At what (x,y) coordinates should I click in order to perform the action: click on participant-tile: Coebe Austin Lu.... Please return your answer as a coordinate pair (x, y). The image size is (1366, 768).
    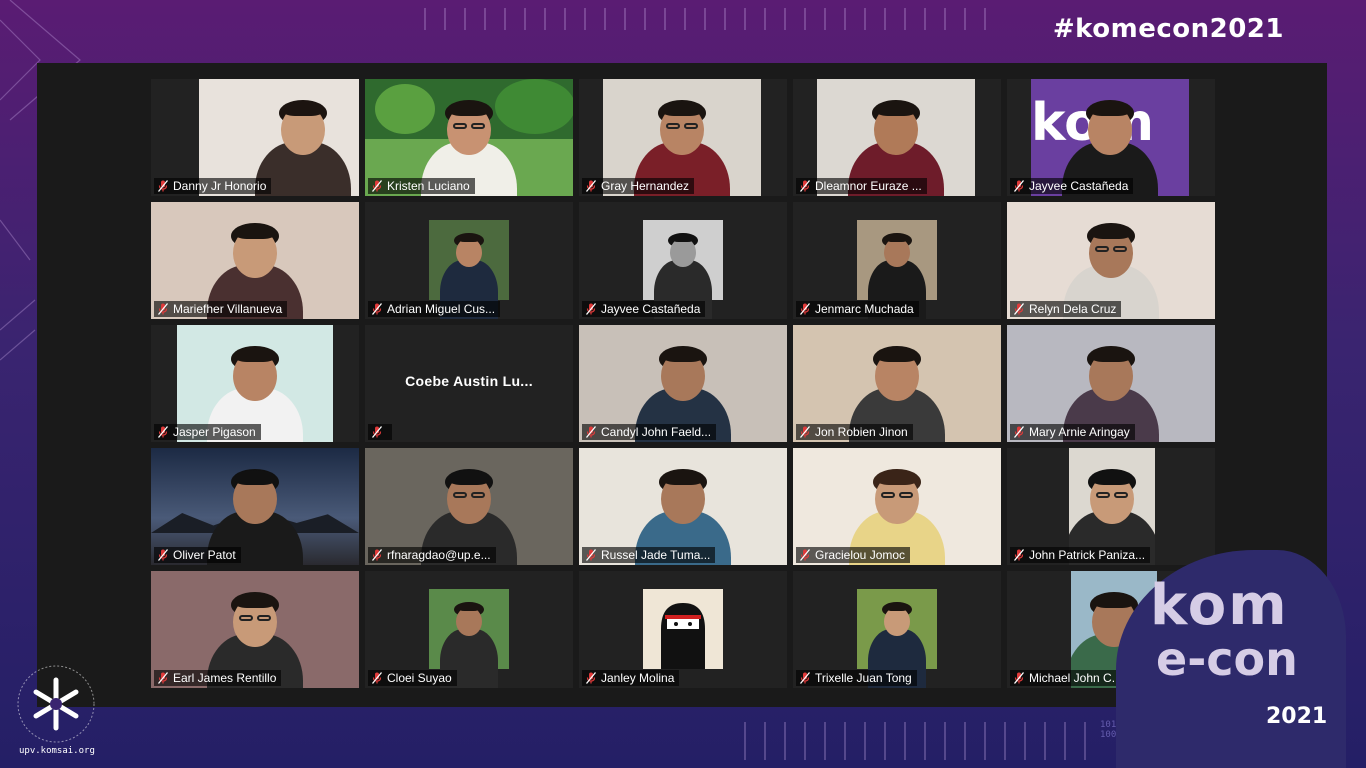
    Looking at the image, I should click on (469, 383).